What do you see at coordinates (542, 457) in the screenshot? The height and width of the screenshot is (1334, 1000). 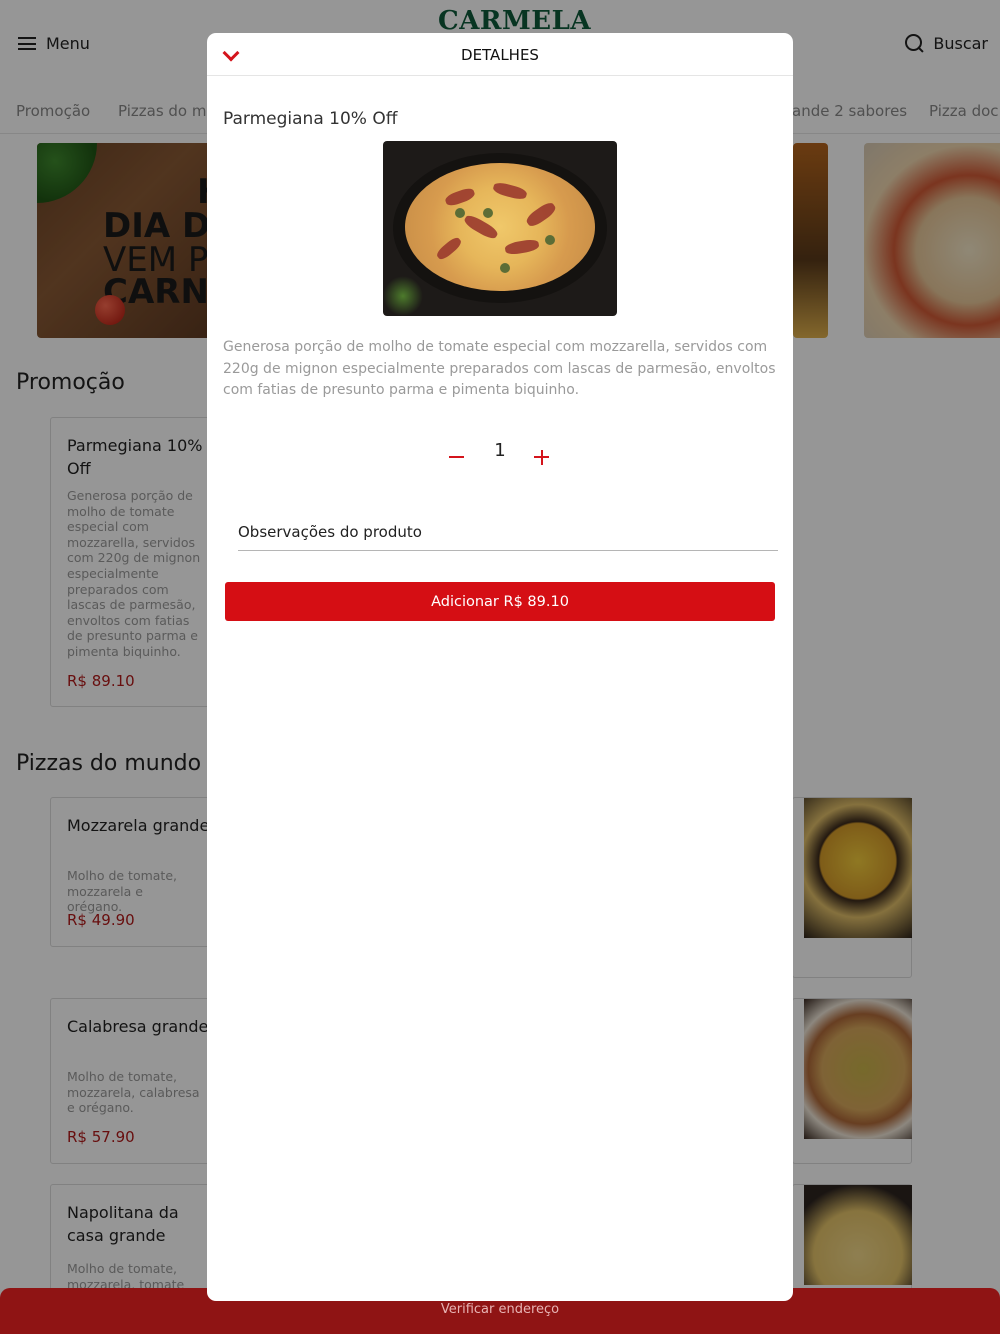 I see `increase-quantity-button` at bounding box center [542, 457].